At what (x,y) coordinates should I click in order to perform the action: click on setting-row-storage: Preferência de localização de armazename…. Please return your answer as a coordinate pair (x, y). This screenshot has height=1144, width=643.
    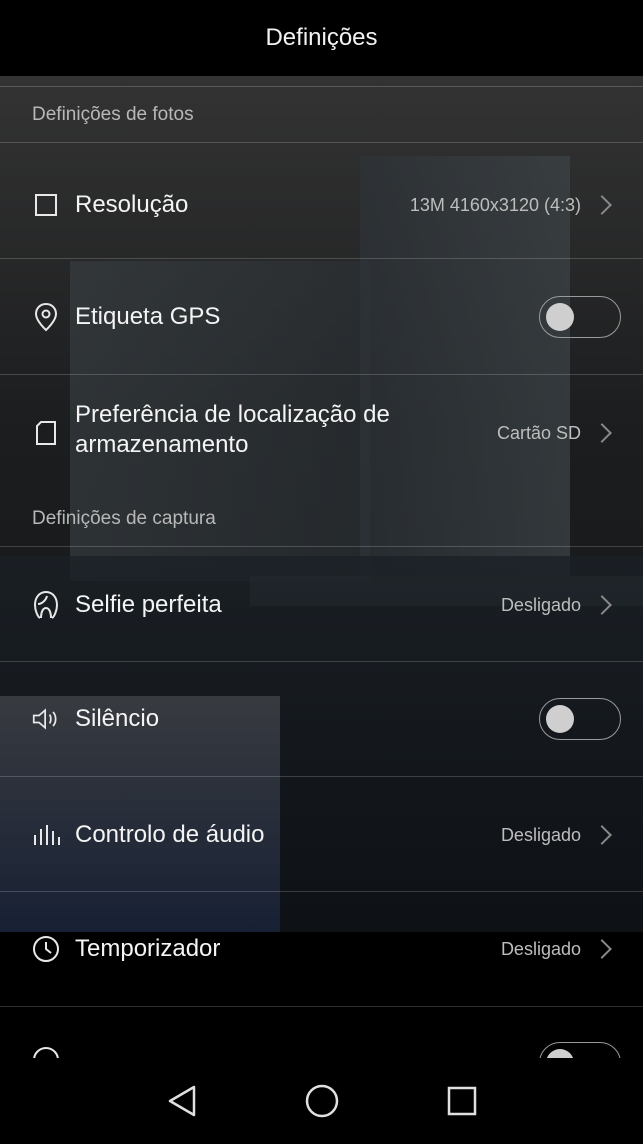
    Looking at the image, I should click on (321, 433).